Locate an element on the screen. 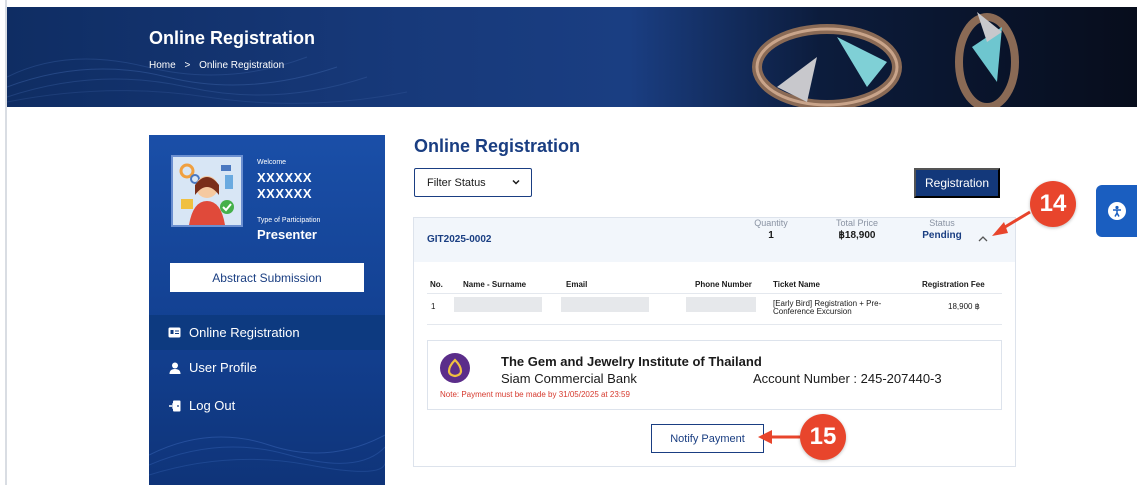 The image size is (1137, 485). table-header-fee: Registration Fee is located at coordinates (953, 284).